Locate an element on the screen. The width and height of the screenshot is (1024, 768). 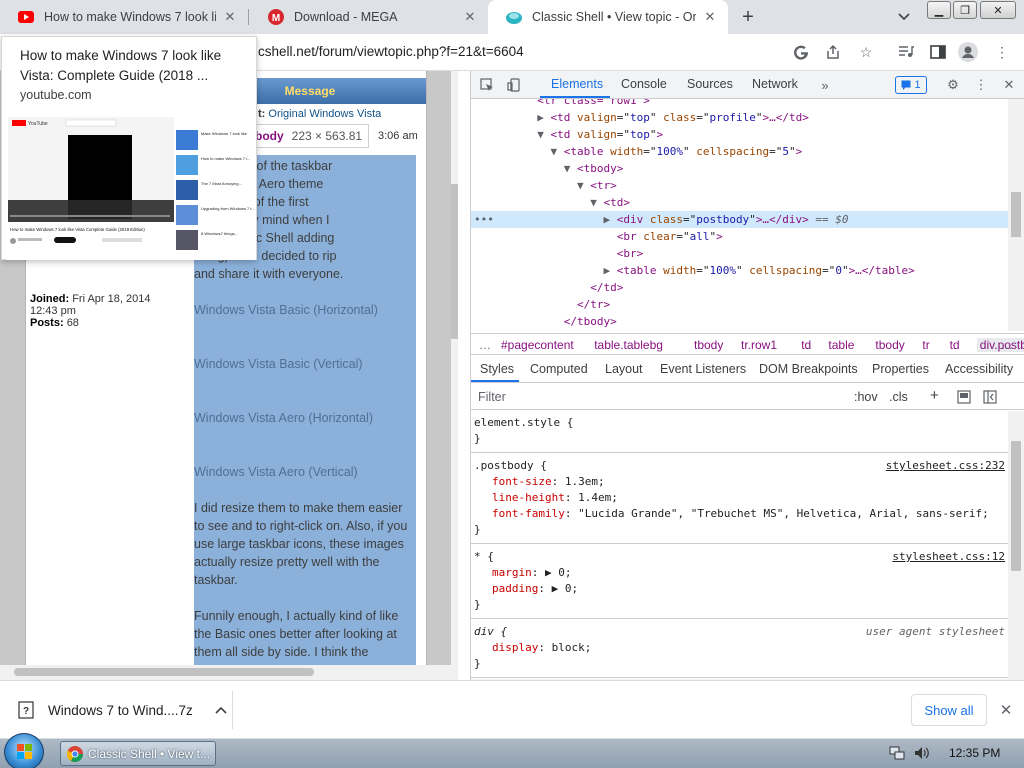
style-selector: * { is located at coordinates (484, 557).